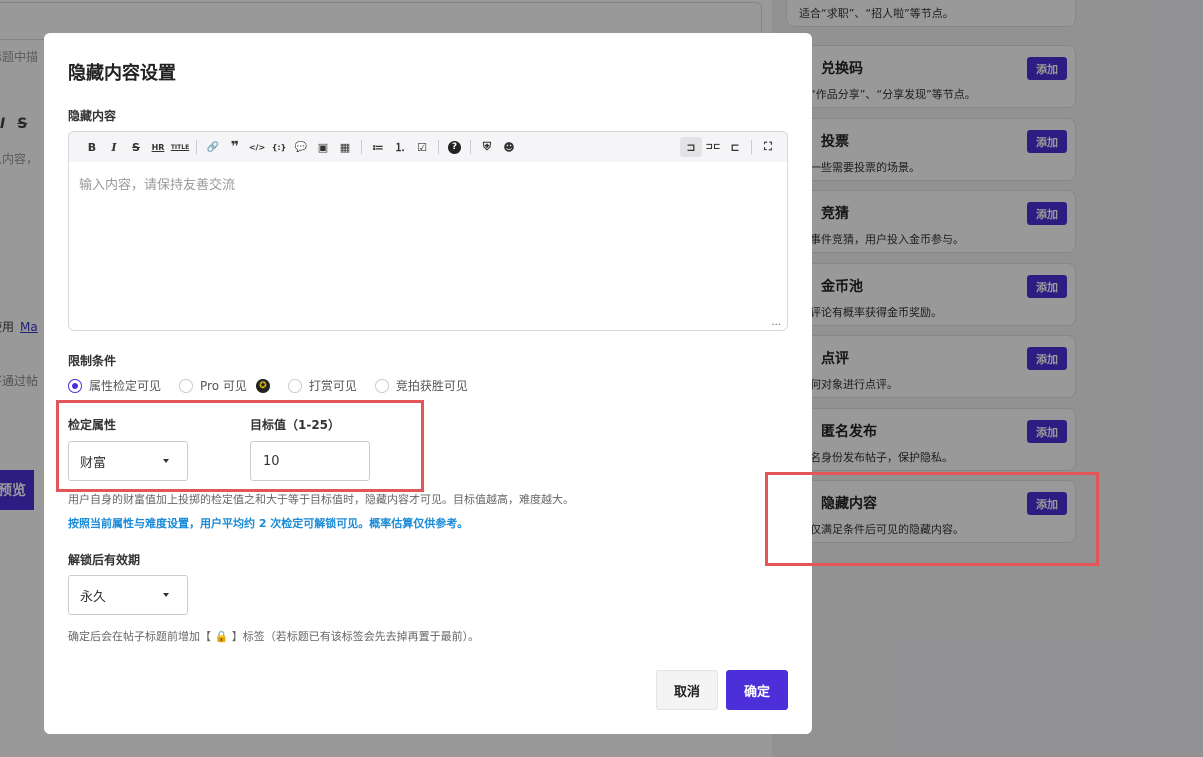 The width and height of the screenshot is (1203, 757). Describe the element at coordinates (378, 147) in the screenshot. I see `list-icon: ≔` at that location.